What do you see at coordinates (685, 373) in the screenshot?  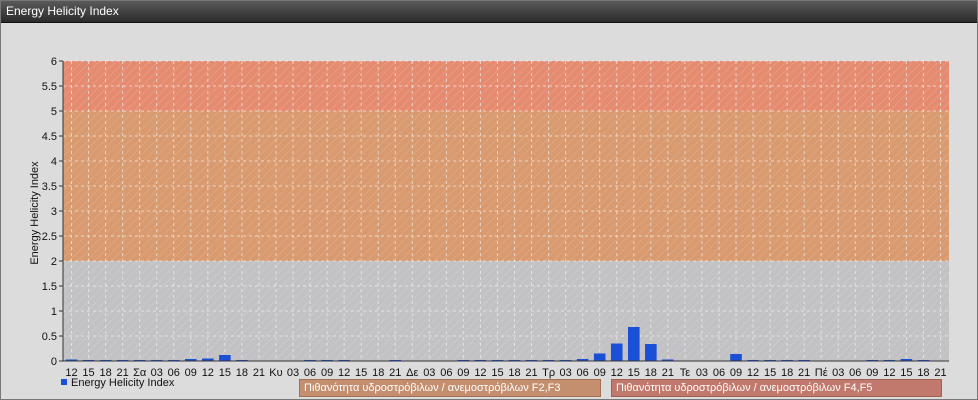 I see `x-tick-label: Τε` at bounding box center [685, 373].